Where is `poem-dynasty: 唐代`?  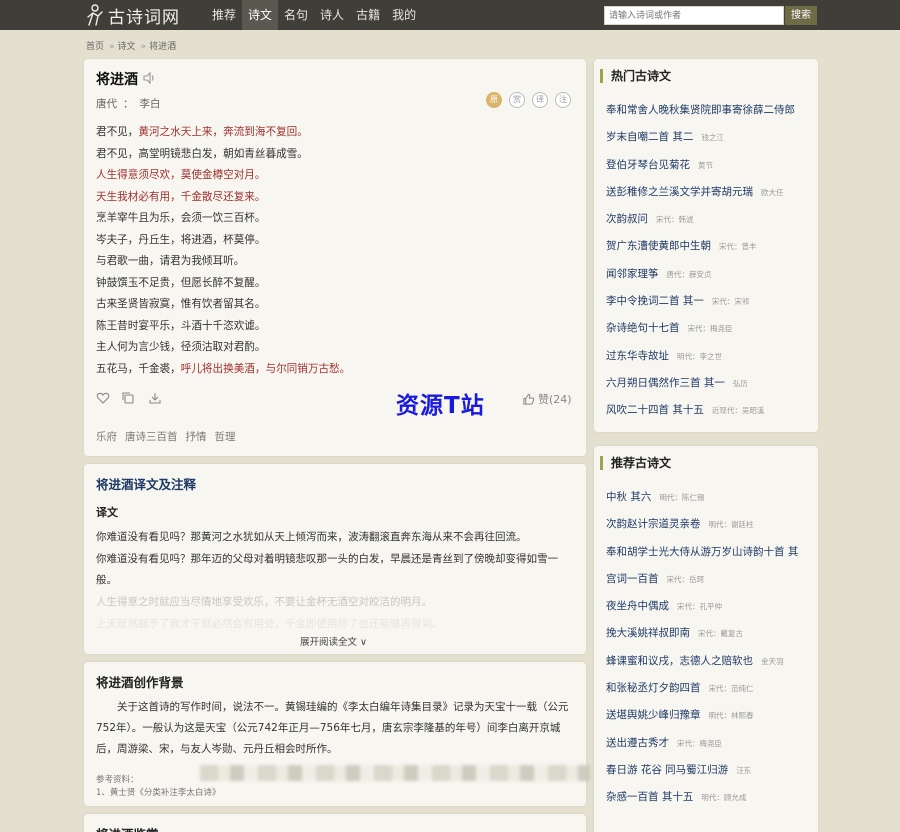 poem-dynasty: 唐代 is located at coordinates (106, 104).